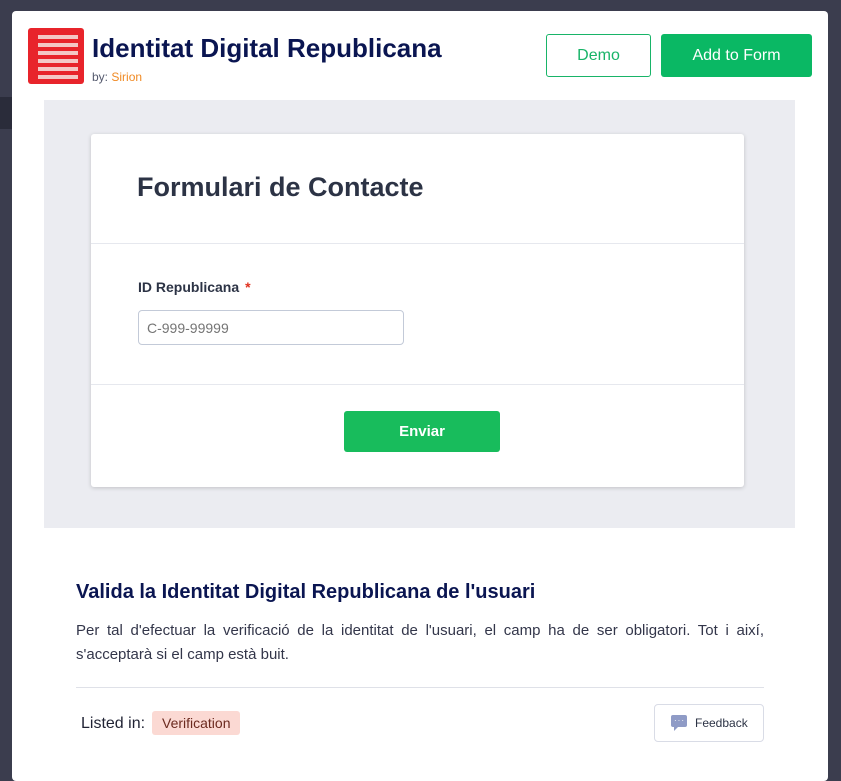 This screenshot has width=841, height=781. Describe the element at coordinates (56, 56) in the screenshot. I see `app-logo-icon` at that location.